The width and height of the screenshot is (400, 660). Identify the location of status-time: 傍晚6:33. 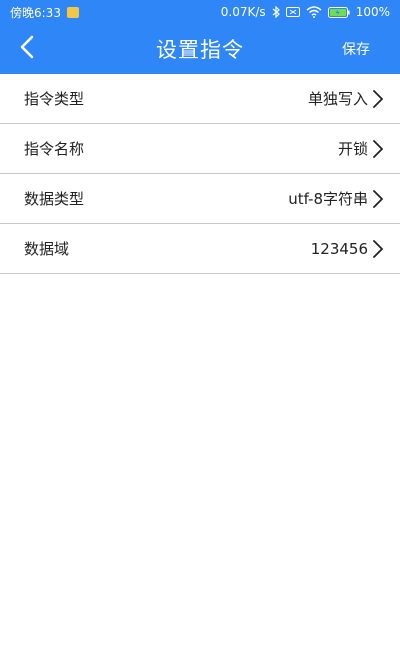
(35, 12).